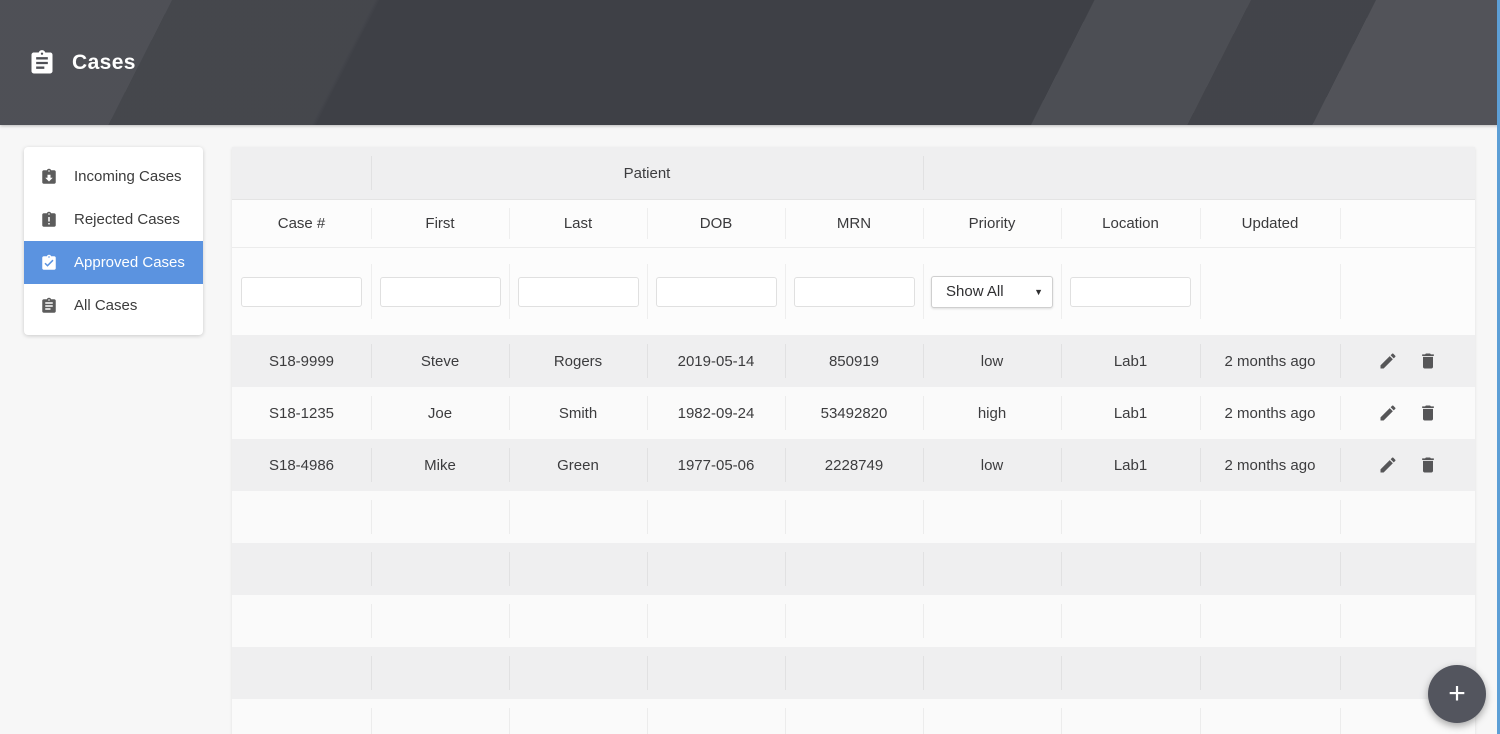  I want to click on assignment-icon, so click(49, 306).